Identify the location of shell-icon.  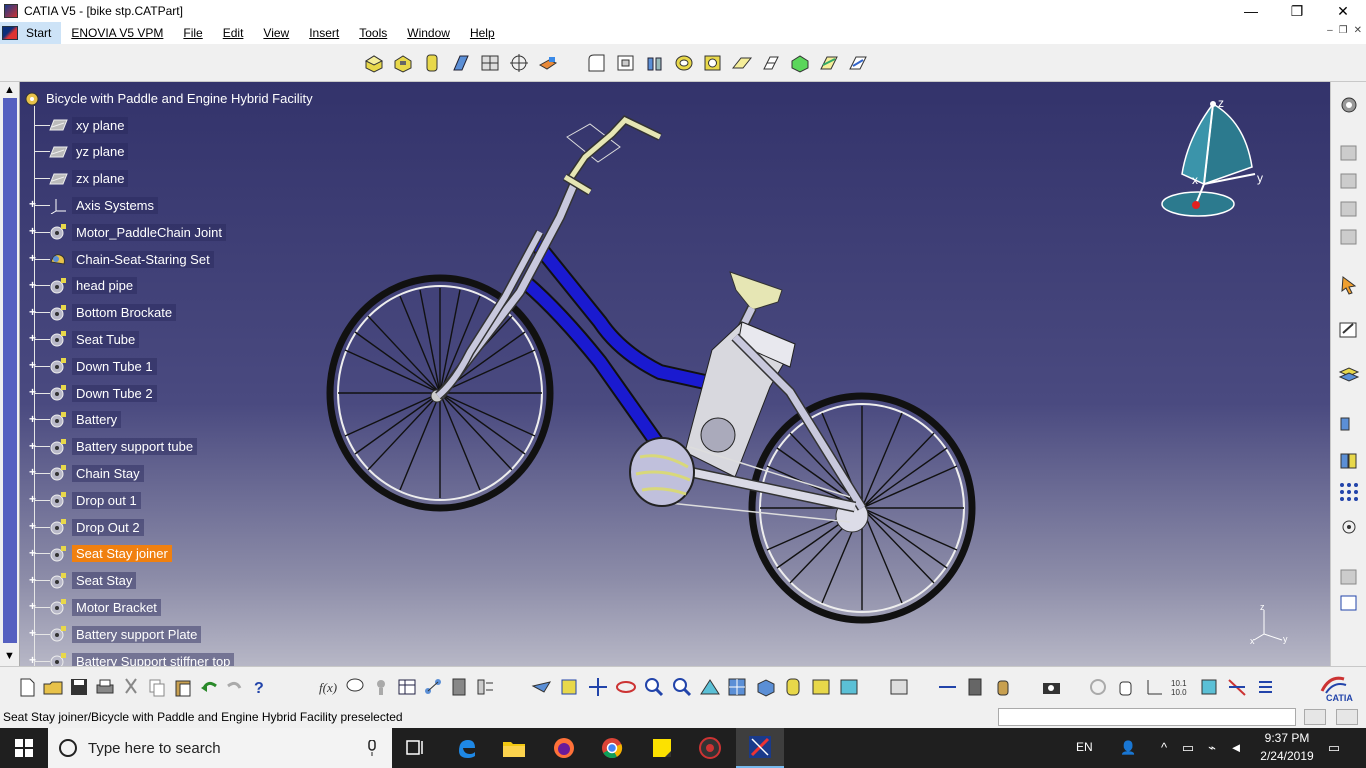
(684, 63).